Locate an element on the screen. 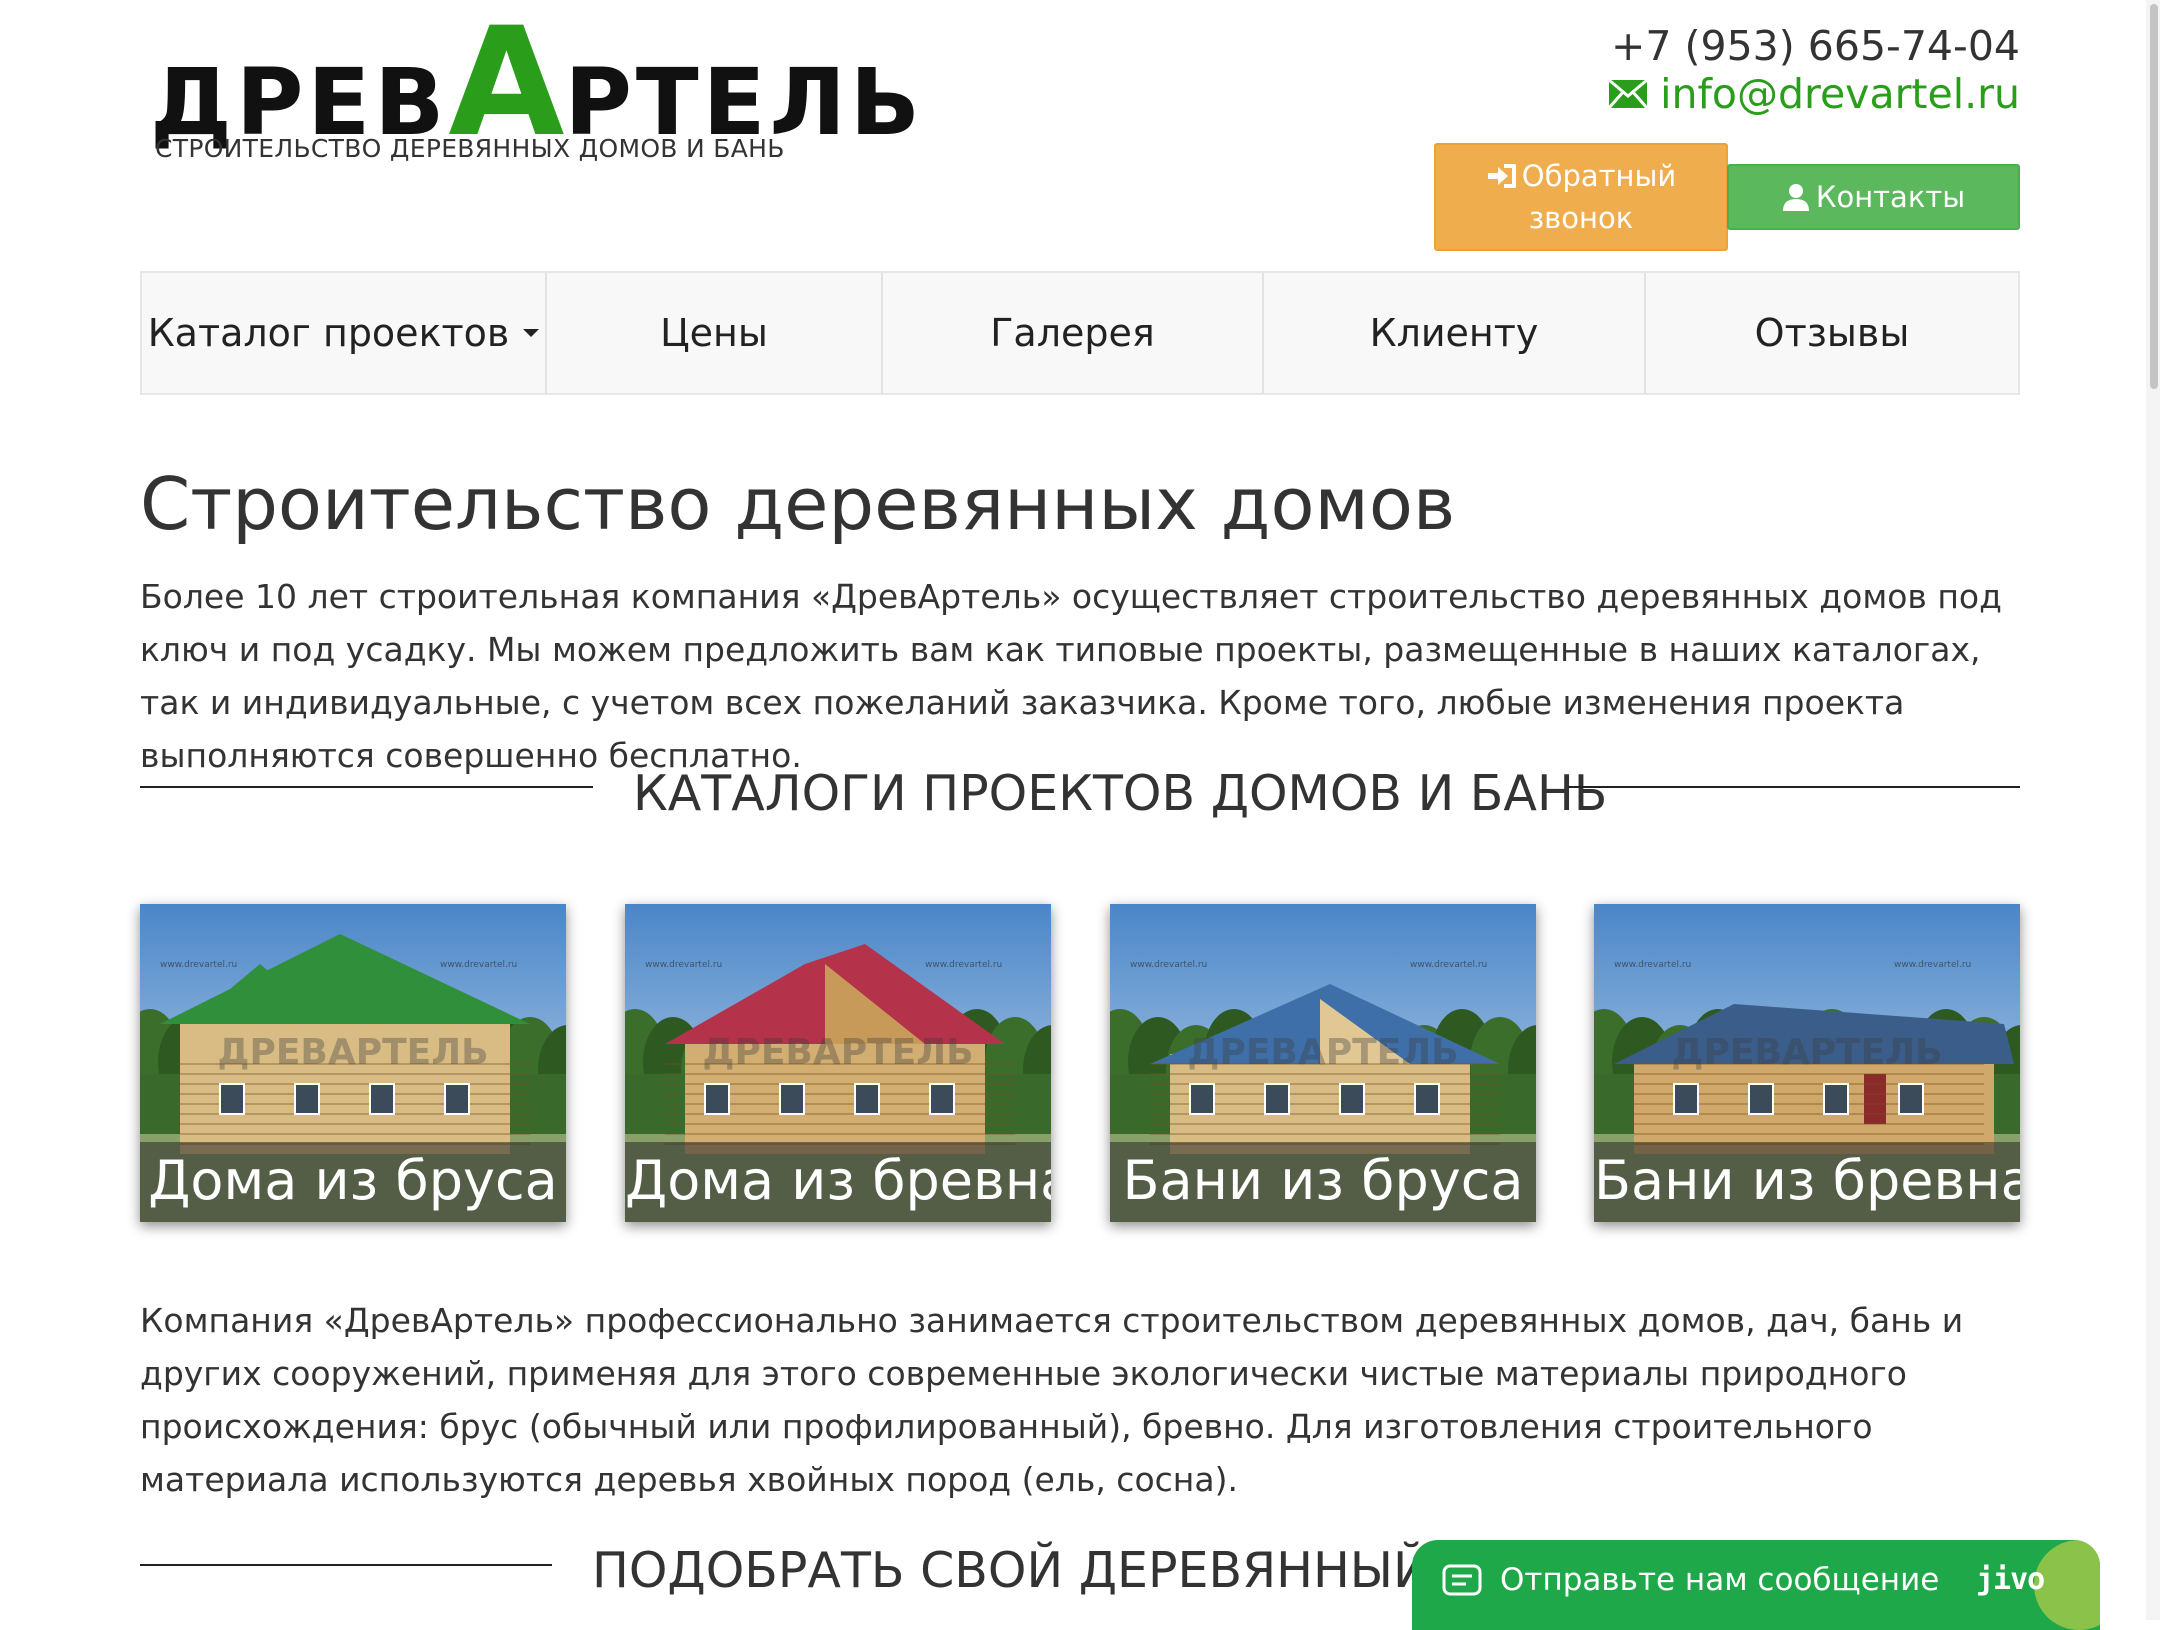  nav-item-label: Цены is located at coordinates (714, 333).